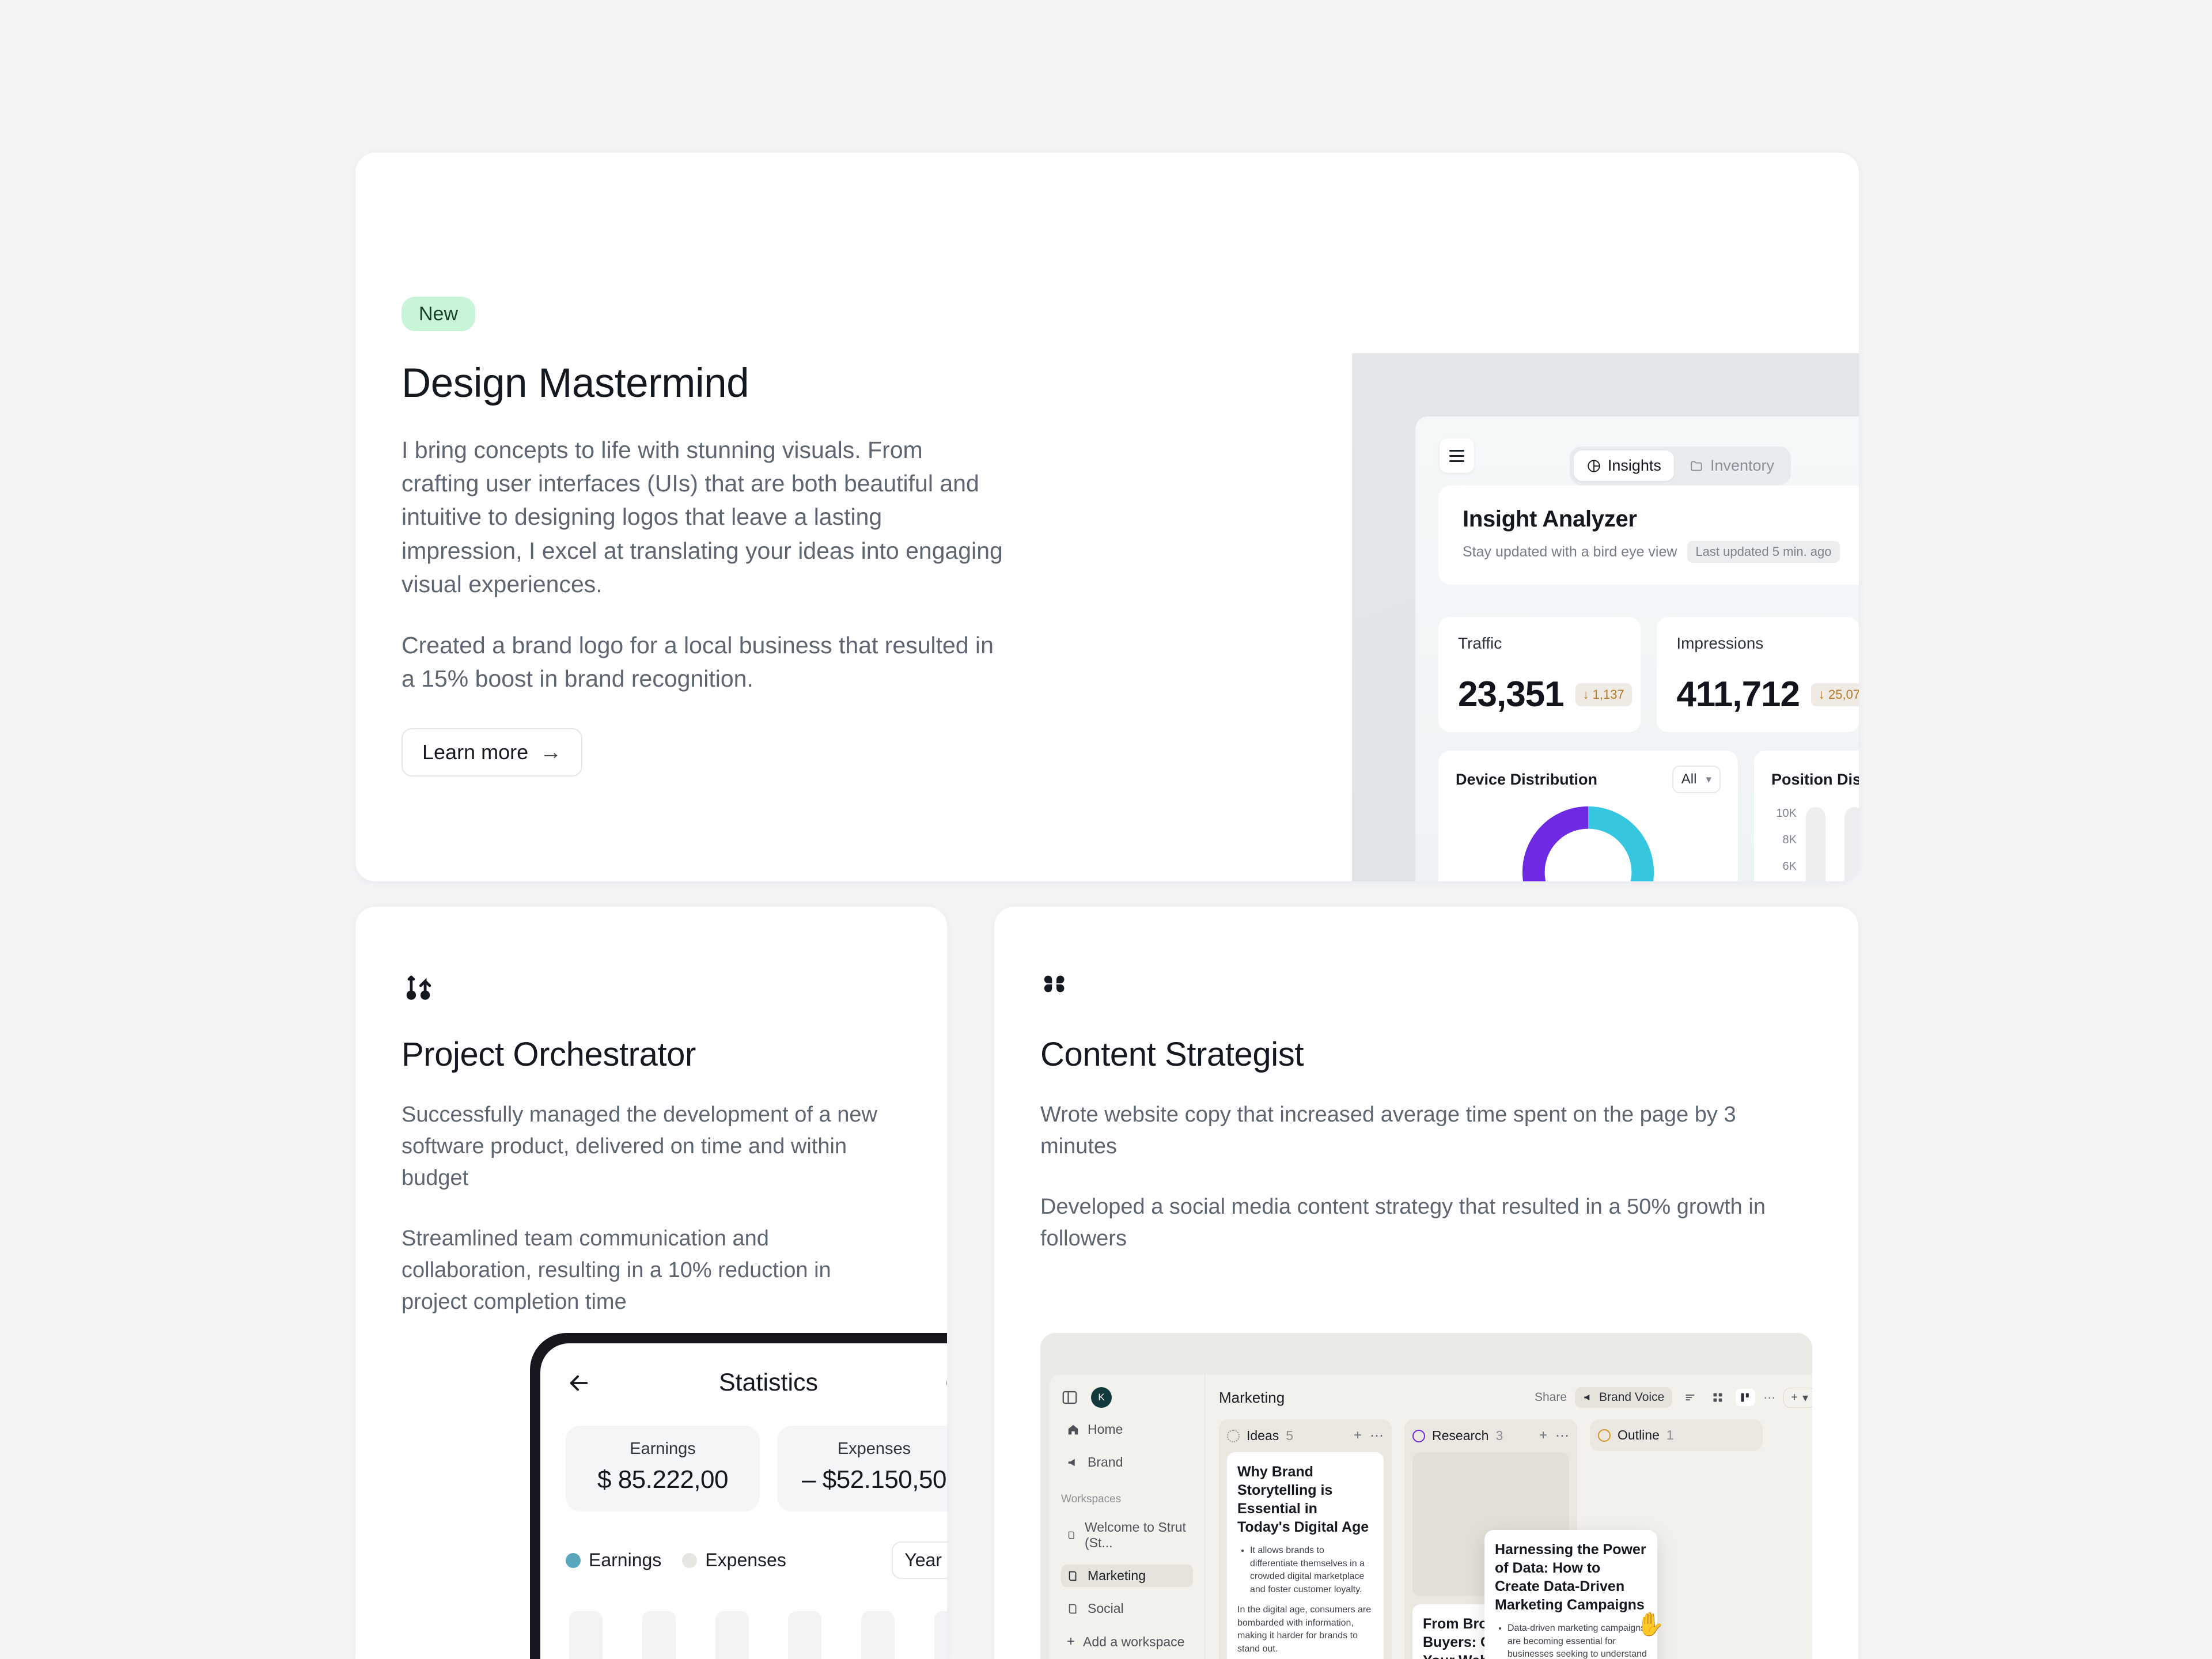 This screenshot has height=1659, width=2212. Describe the element at coordinates (1587, 1397) in the screenshot. I see `megaphone-icon` at that location.